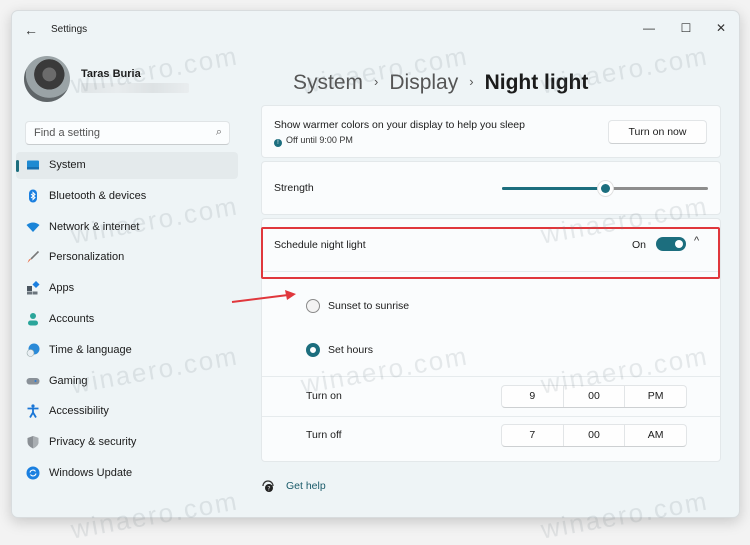 This screenshot has height=545, width=750. I want to click on title-bar: ← Settings — ☐ ✕, so click(375, 30).